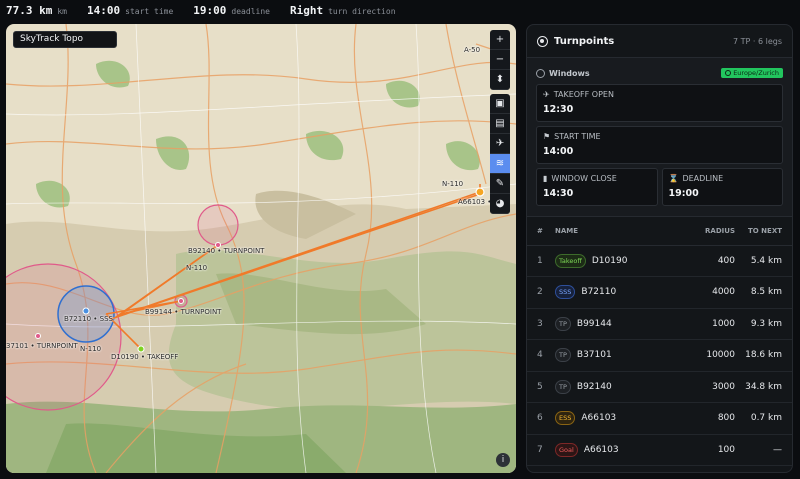 This screenshot has height=479, width=800. What do you see at coordinates (210, 10) in the screenshot?
I see `stat-value: 19:00` at bounding box center [210, 10].